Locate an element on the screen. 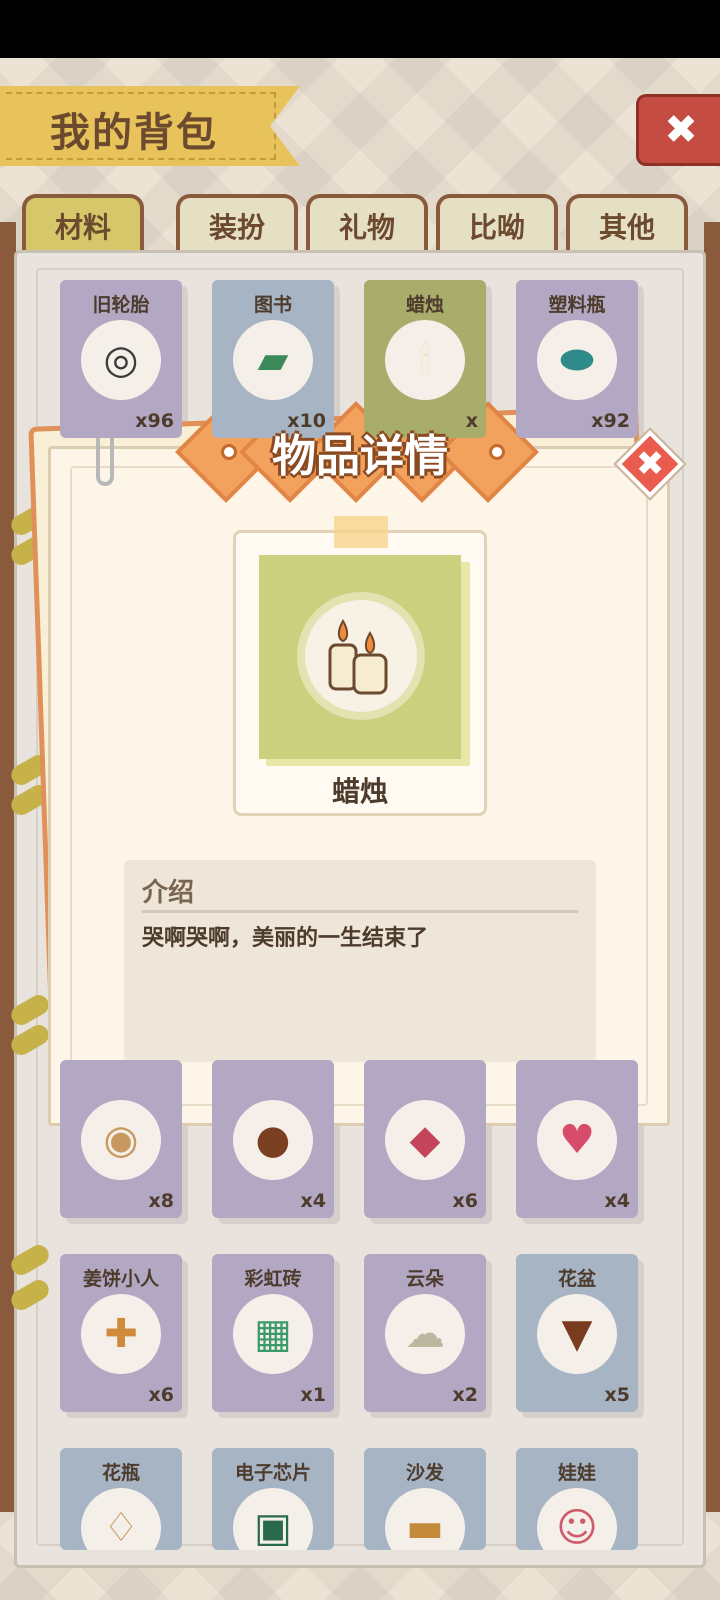 The image size is (720, 1600). tab-others: 其他 is located at coordinates (627, 224).